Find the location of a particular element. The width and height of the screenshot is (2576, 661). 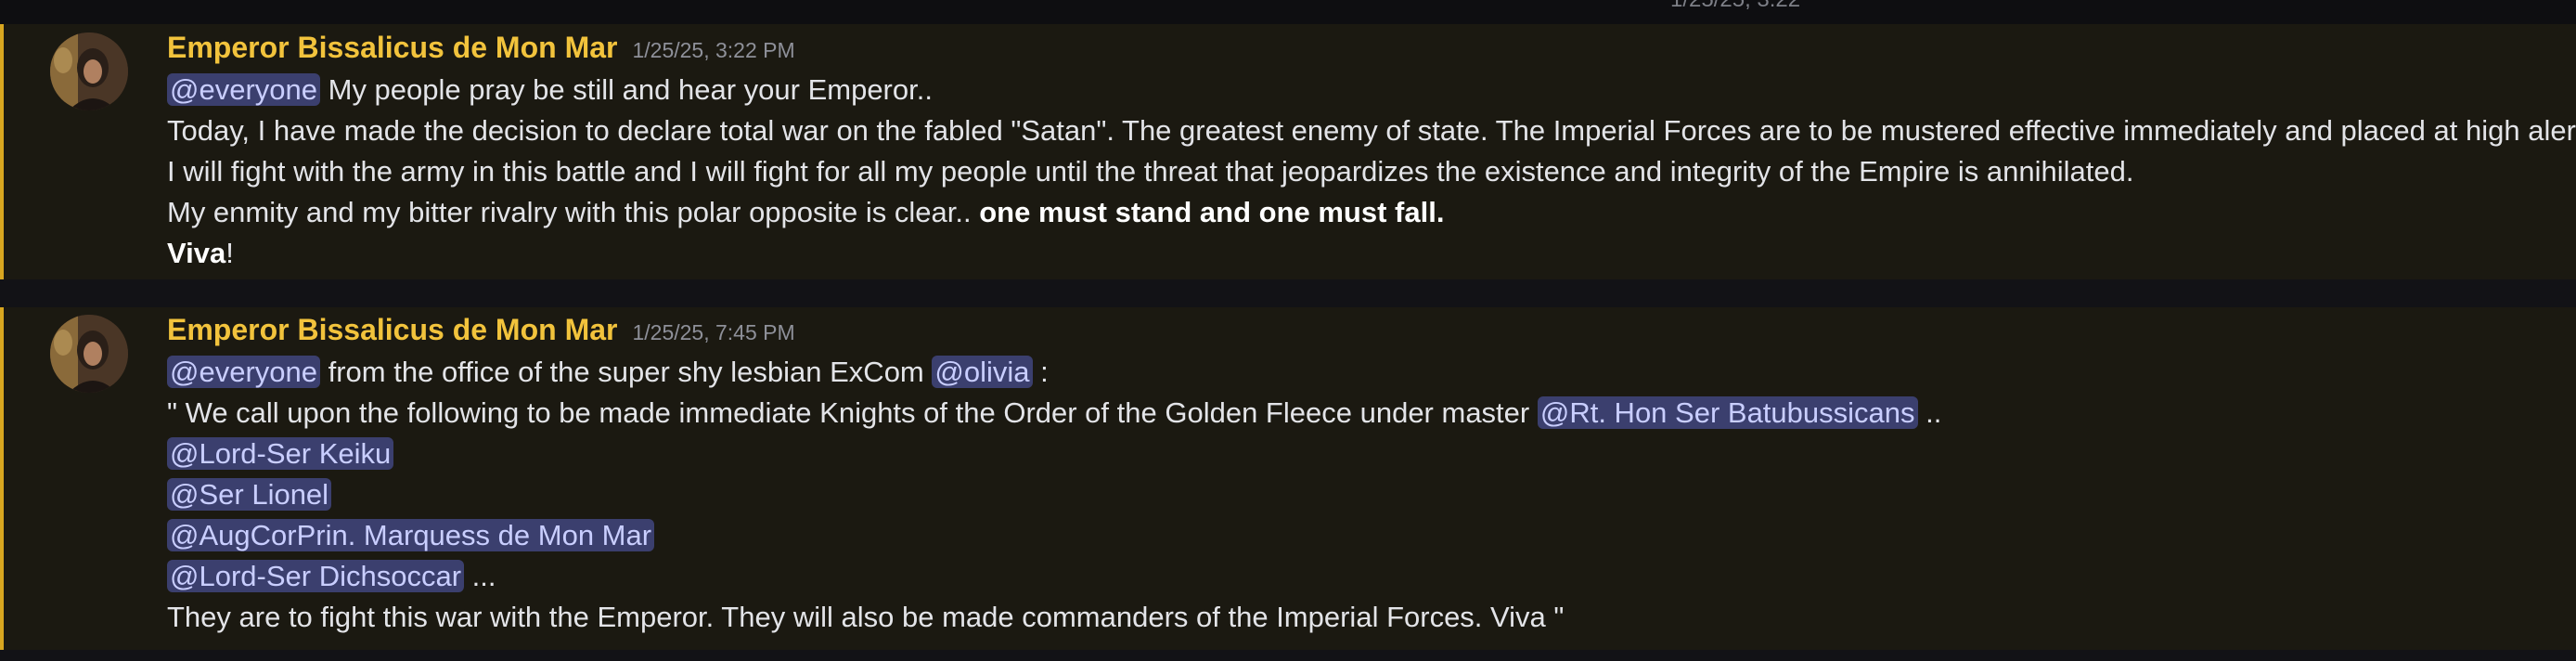

message-line: @Ser Lionel is located at coordinates (1362, 494).